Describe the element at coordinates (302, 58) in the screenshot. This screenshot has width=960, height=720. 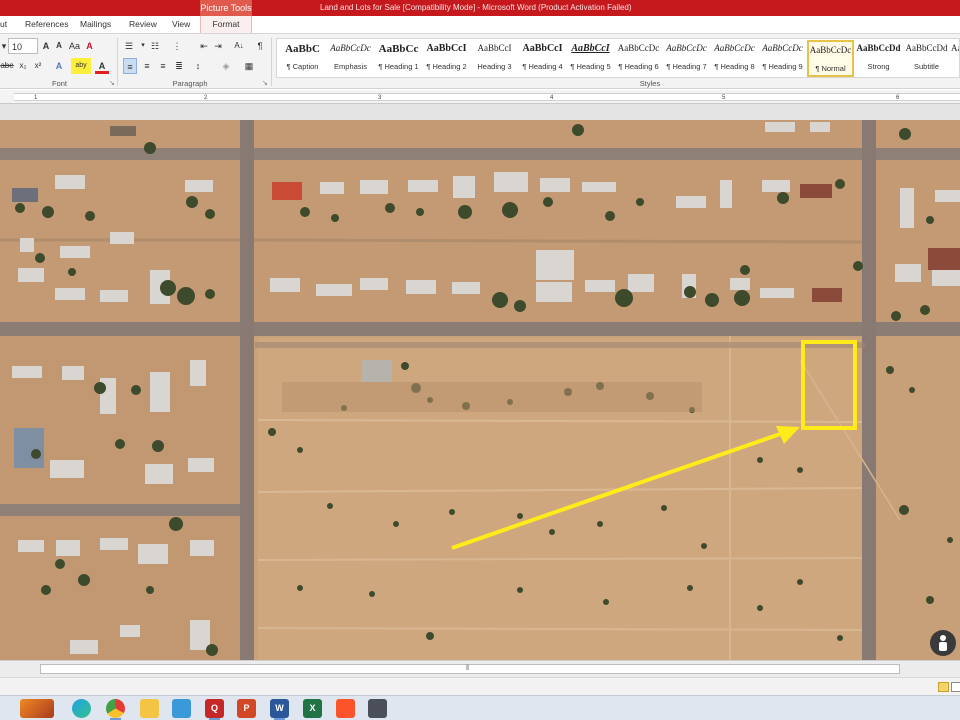
I see `style-caption: AaBbC ¶ Caption` at that location.